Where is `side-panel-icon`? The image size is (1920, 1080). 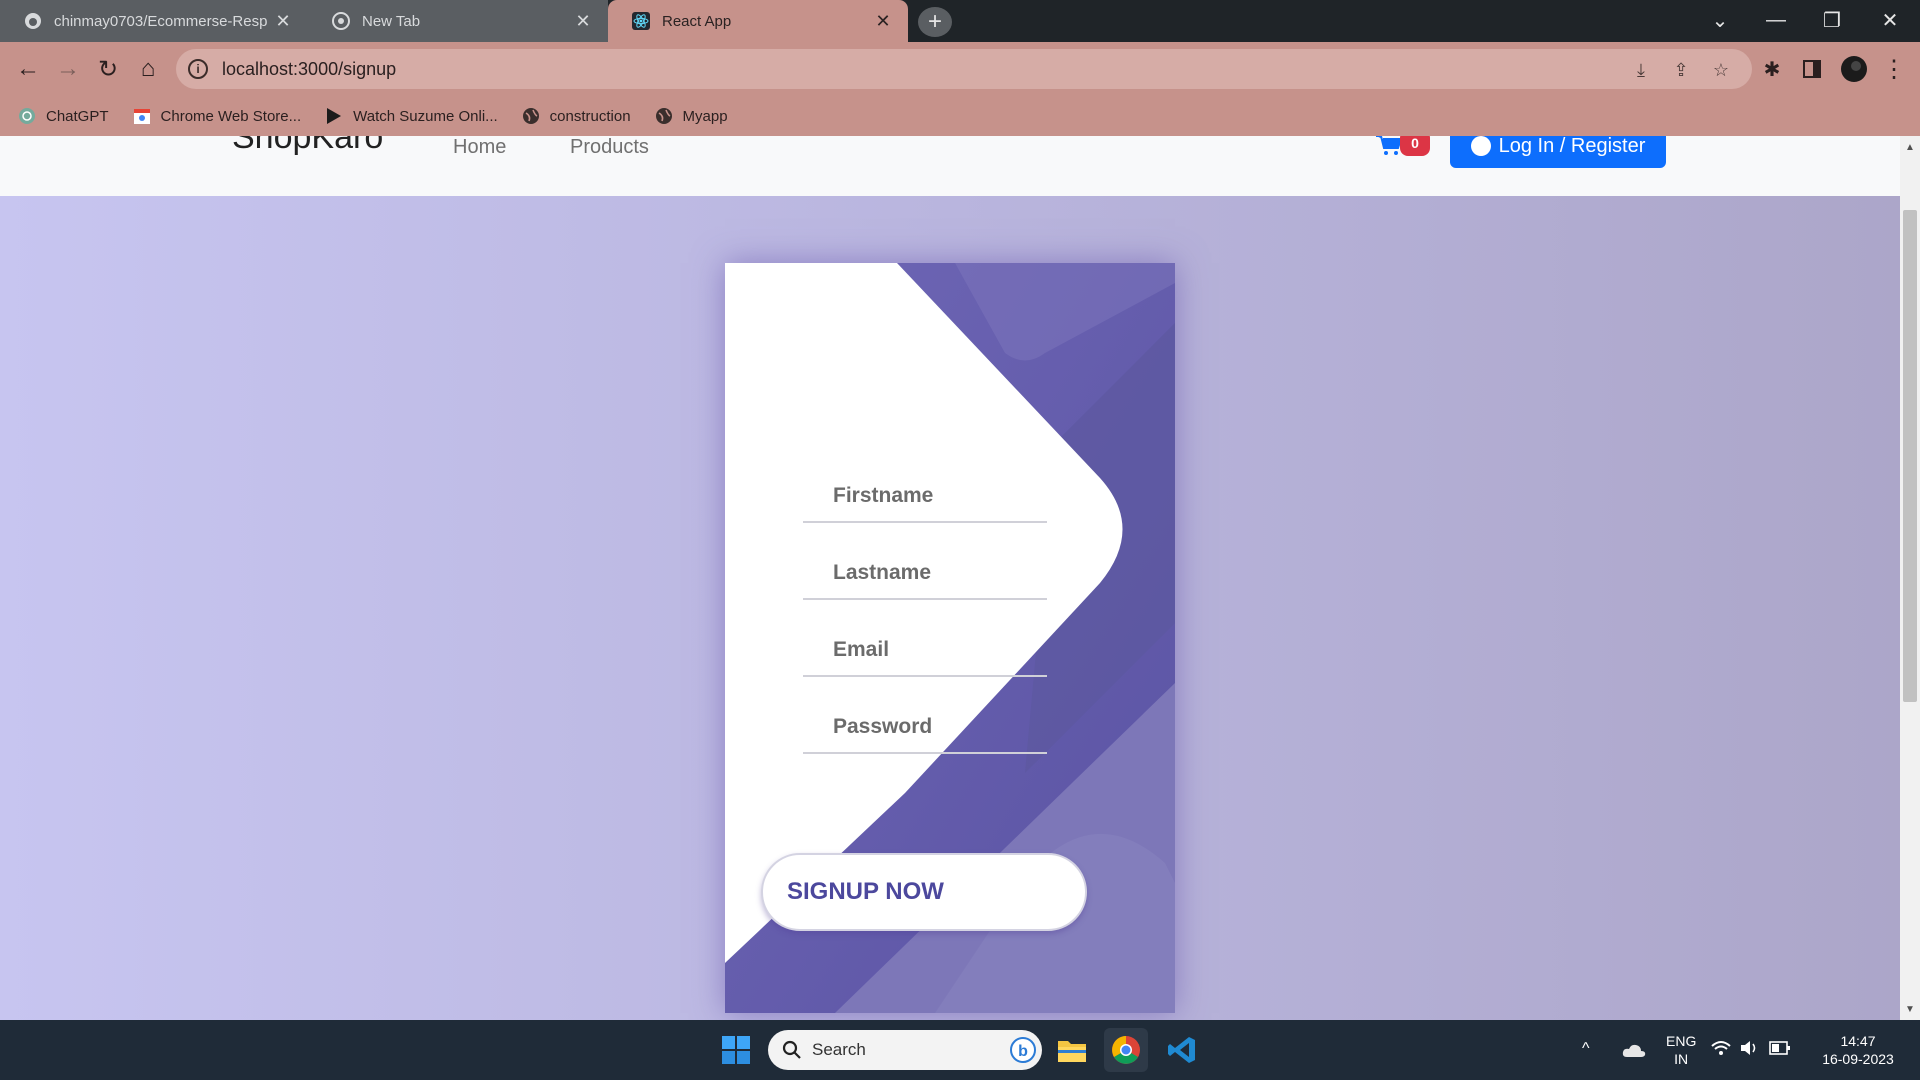 side-panel-icon is located at coordinates (1812, 69).